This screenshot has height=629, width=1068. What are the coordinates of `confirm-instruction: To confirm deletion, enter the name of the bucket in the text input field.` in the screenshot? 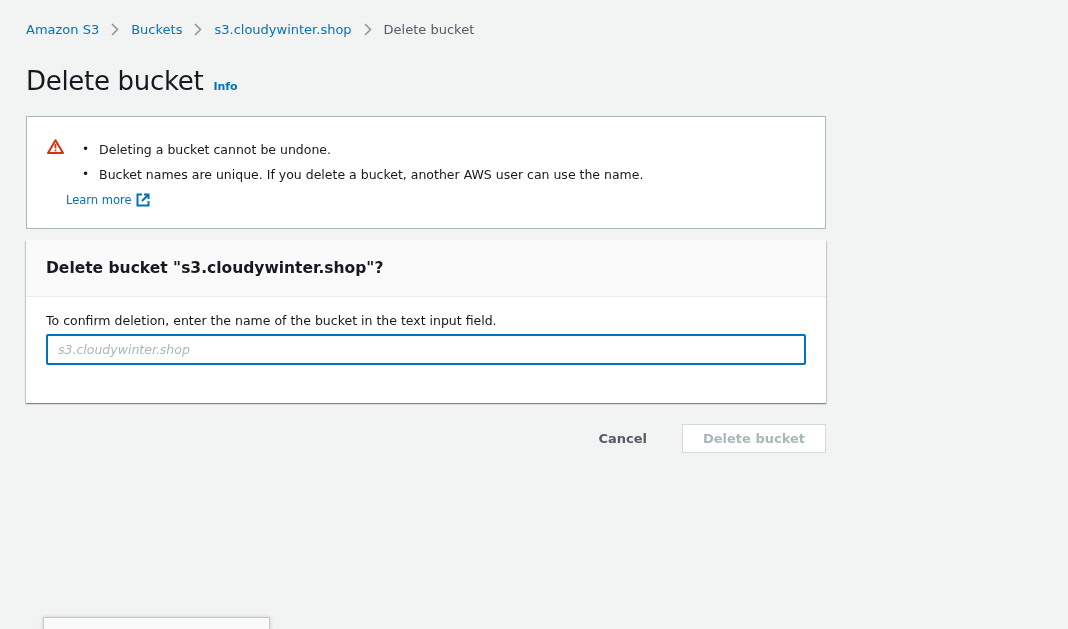 It's located at (272, 320).